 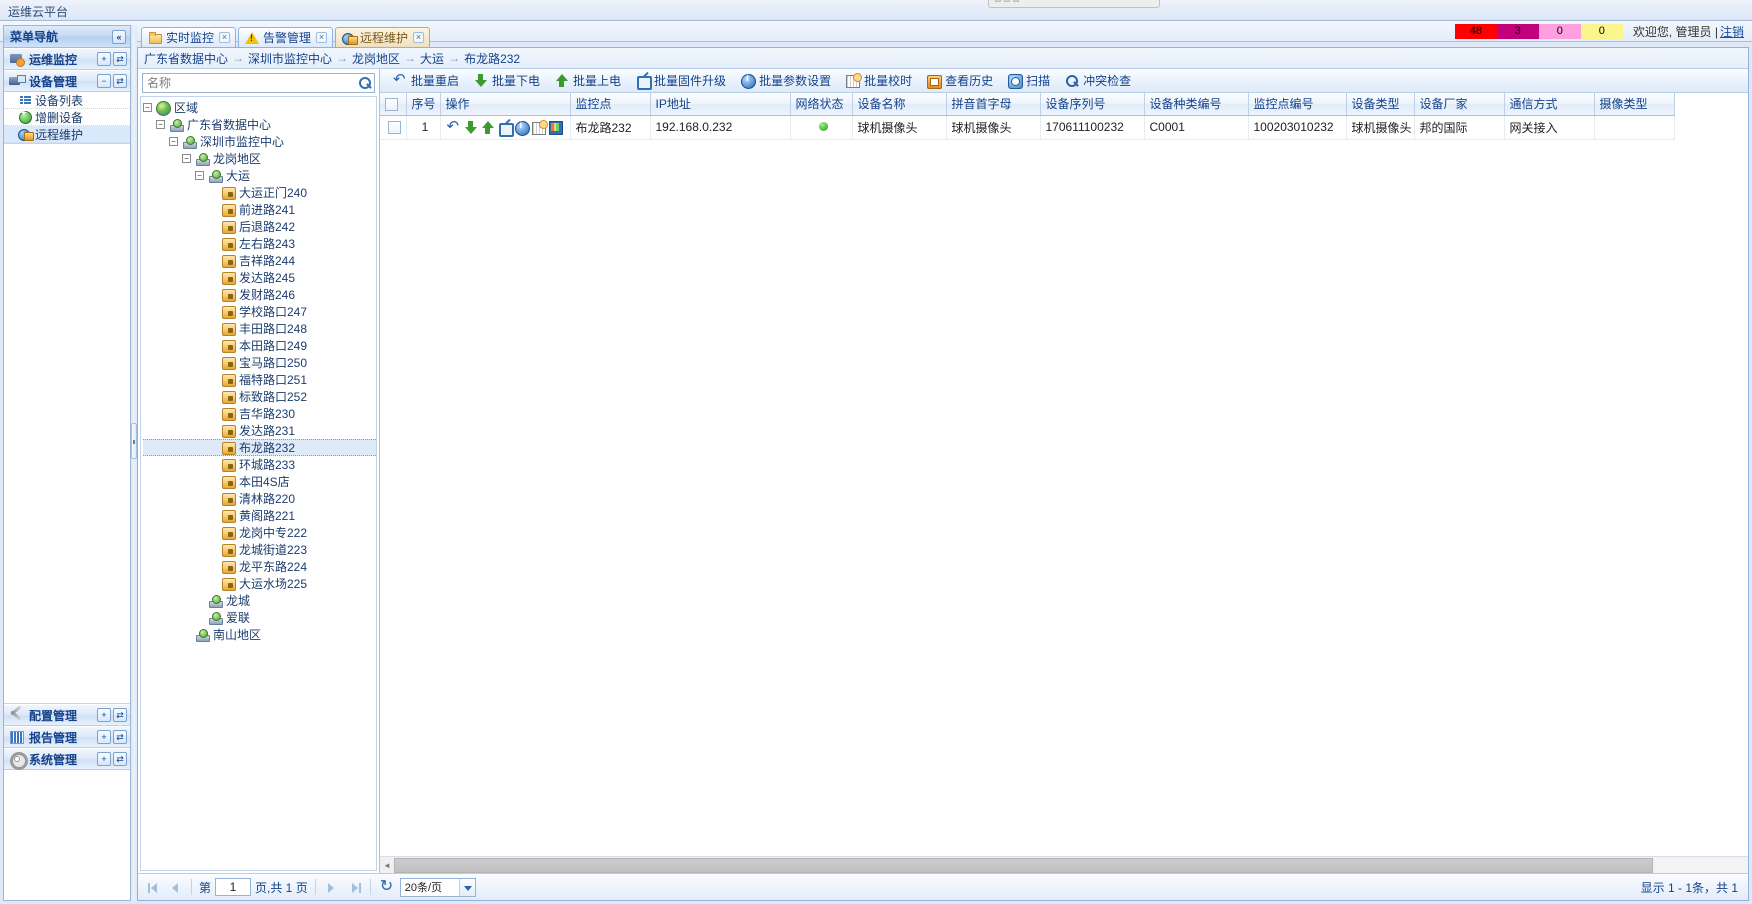 I want to click on first-page-button, so click(x=153, y=887).